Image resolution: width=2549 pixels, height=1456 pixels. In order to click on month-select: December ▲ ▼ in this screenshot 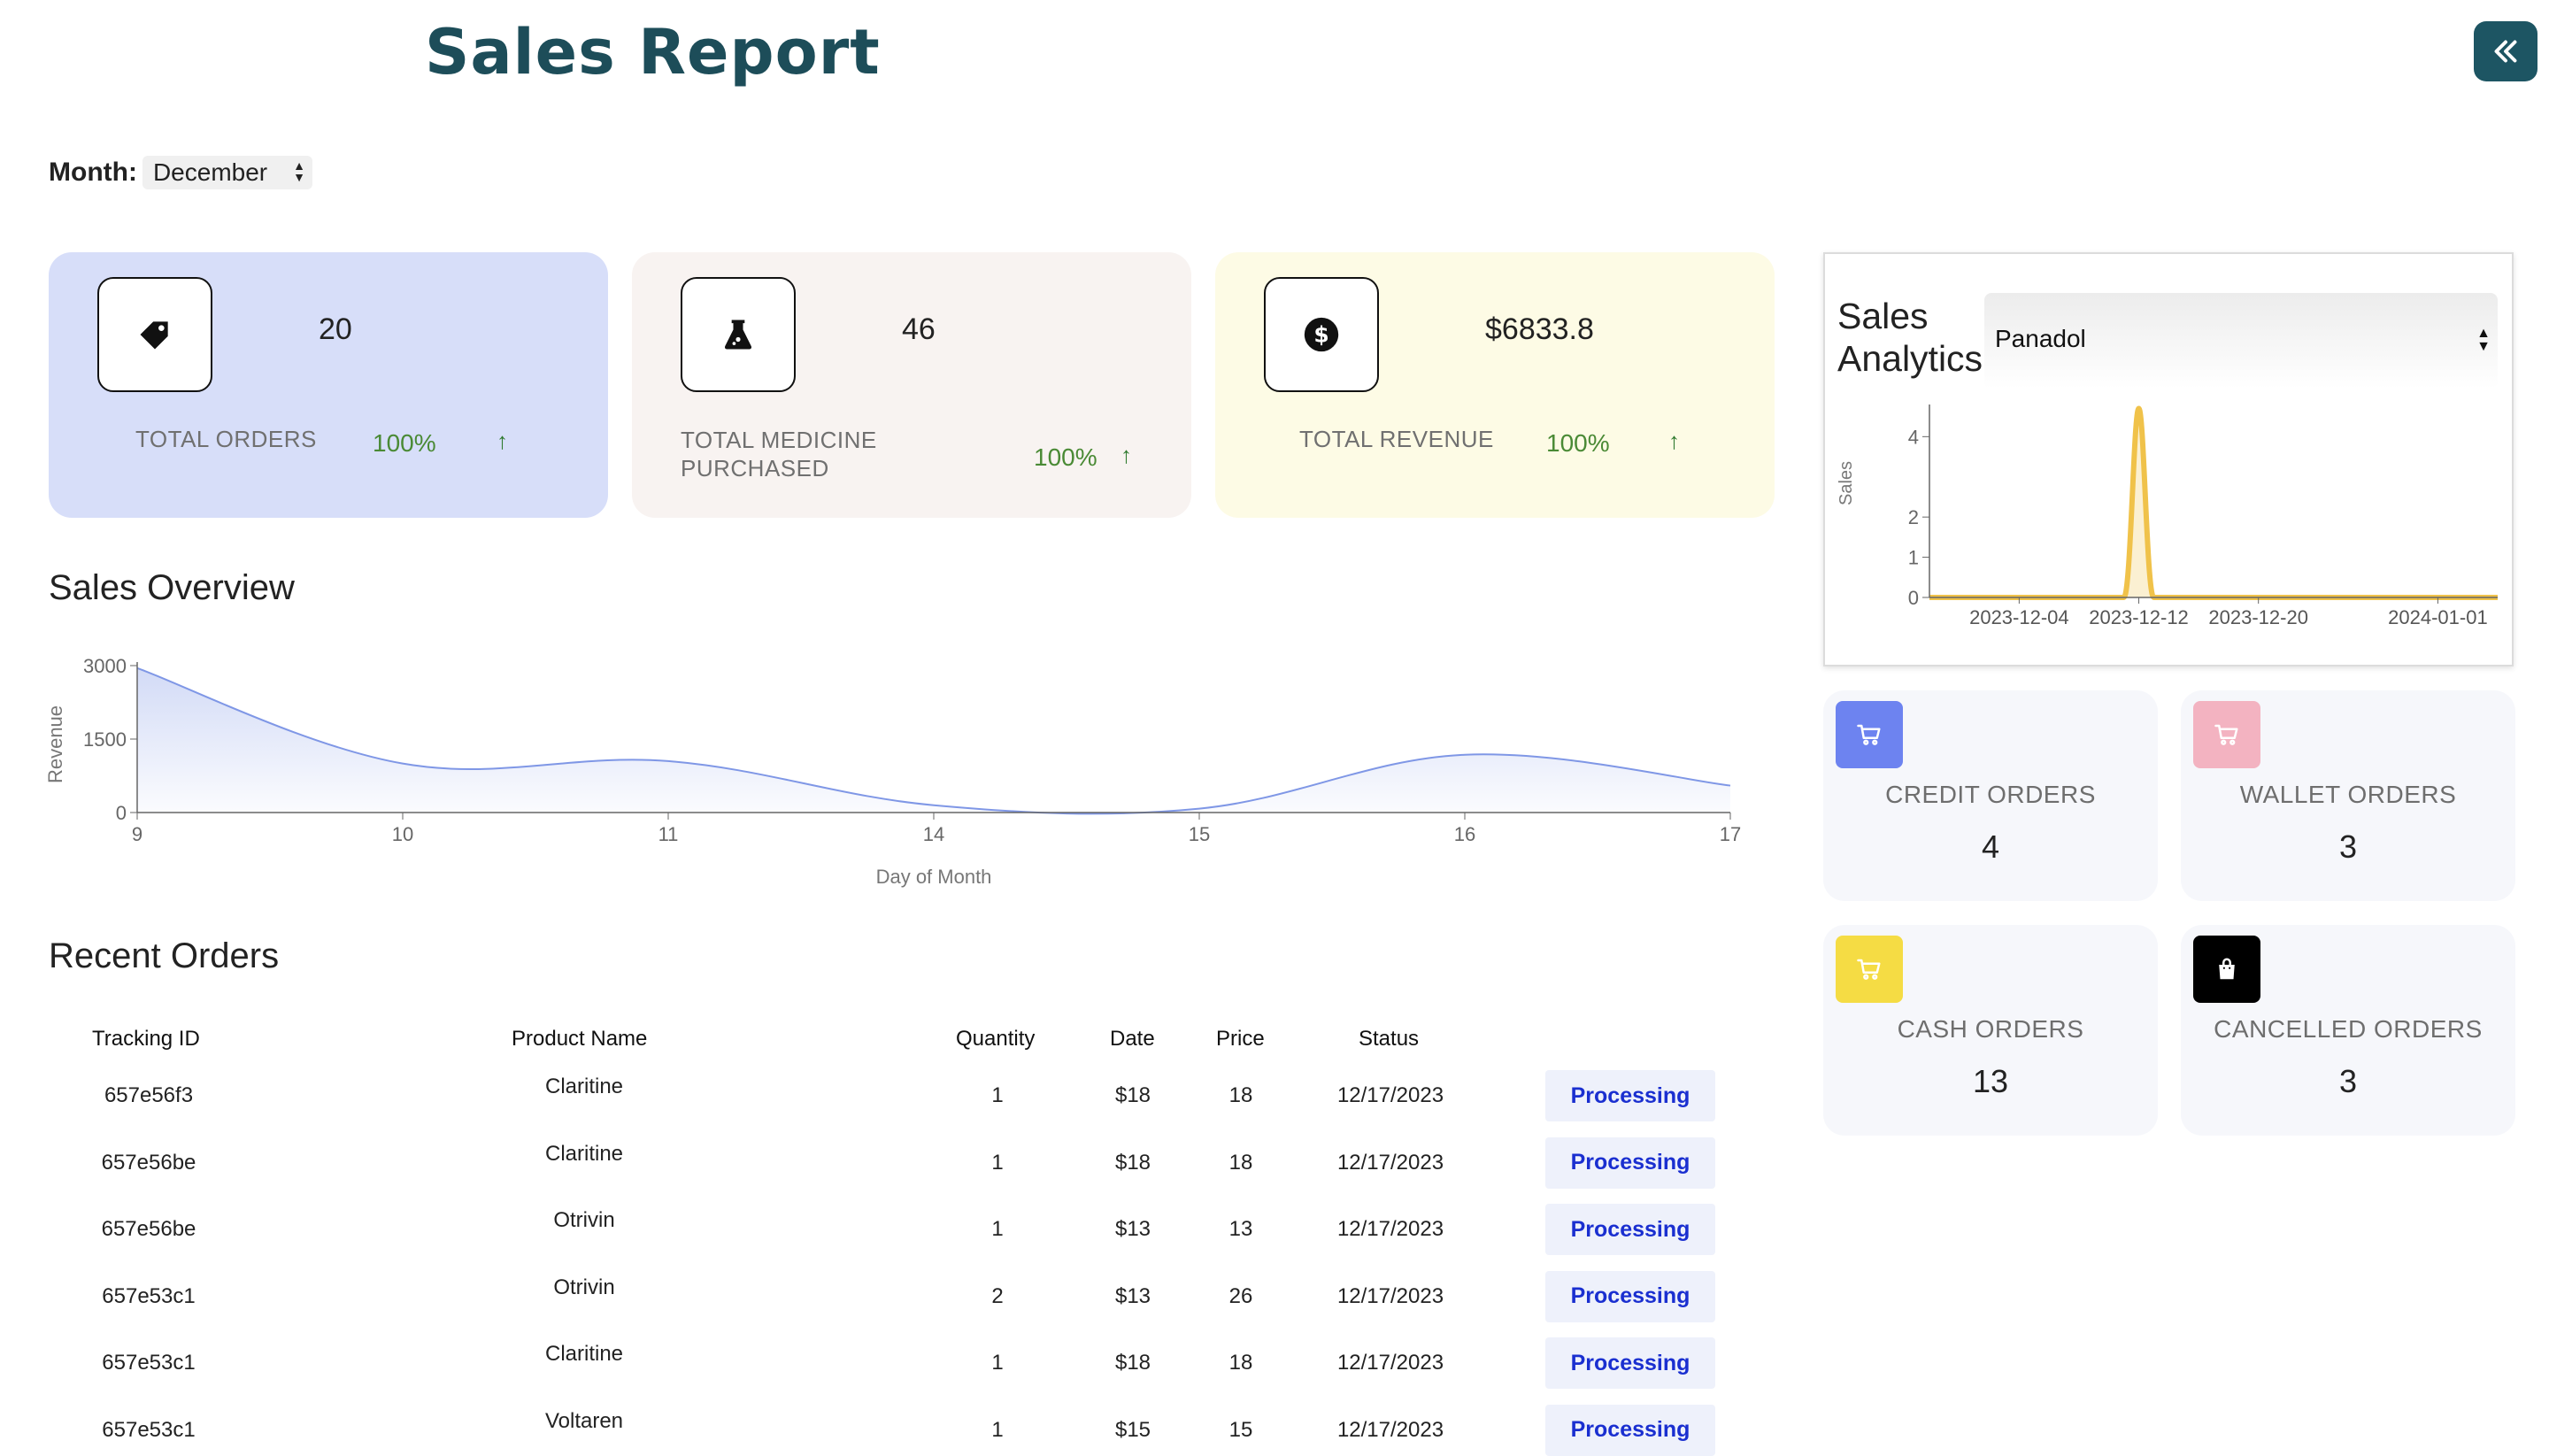, I will do `click(227, 172)`.